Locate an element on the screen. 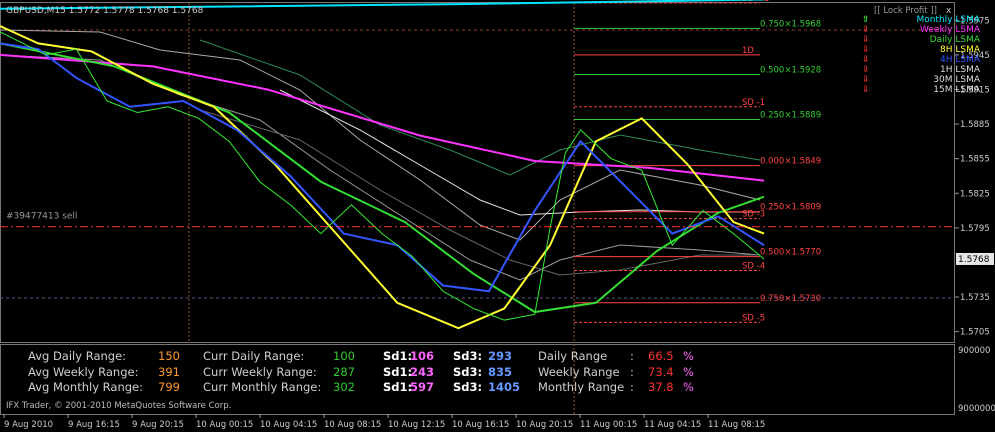  indicator-avg-label-1: Avg Weekly Range: is located at coordinates (83, 371).